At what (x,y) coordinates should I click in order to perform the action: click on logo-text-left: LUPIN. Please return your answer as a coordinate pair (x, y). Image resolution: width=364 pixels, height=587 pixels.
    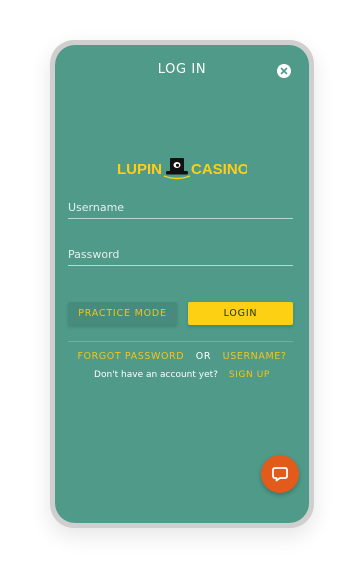
    Looking at the image, I should click on (139, 169).